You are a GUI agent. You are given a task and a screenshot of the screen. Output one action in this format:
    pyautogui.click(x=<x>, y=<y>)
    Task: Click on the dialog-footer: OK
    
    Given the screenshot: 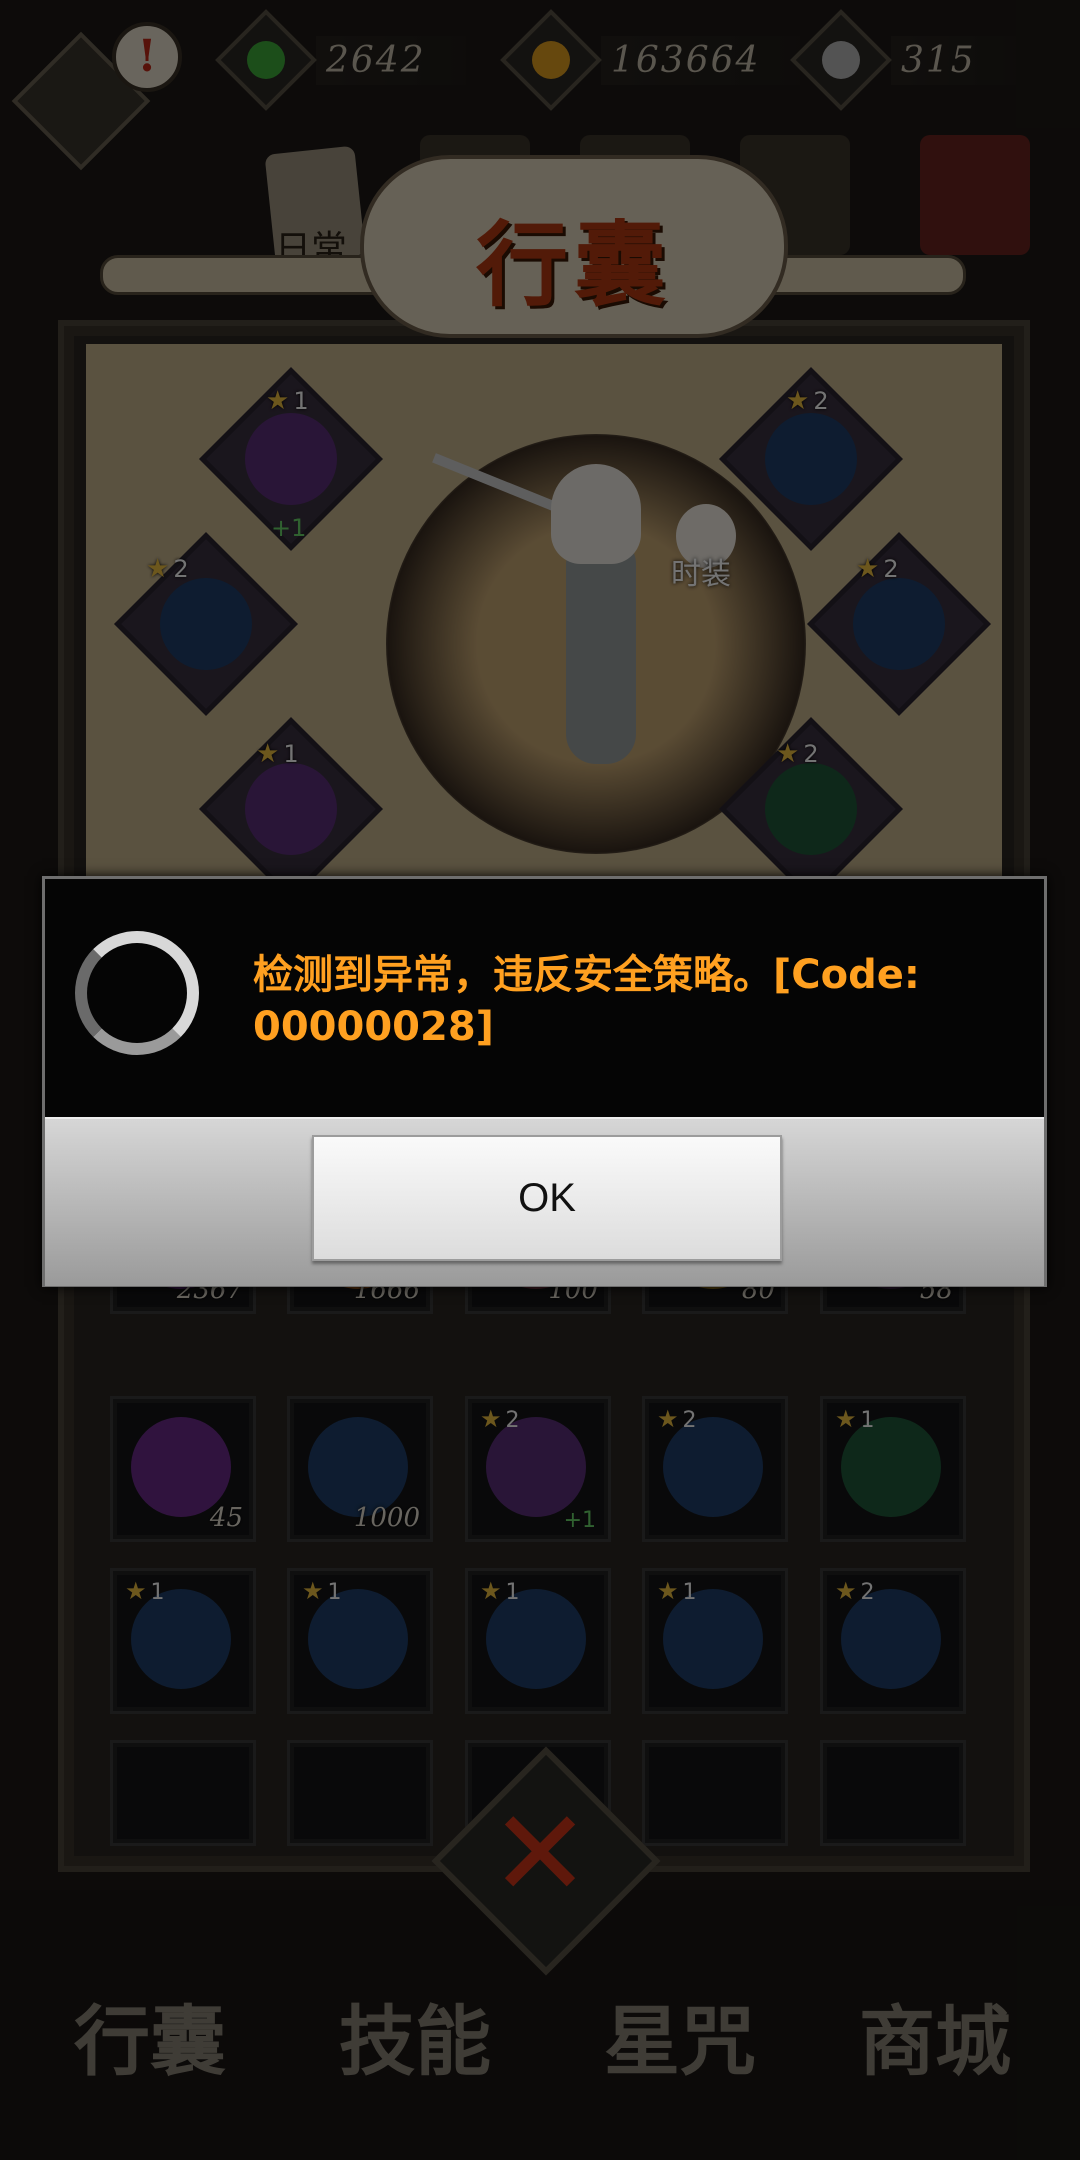 What is the action you would take?
    pyautogui.click(x=544, y=1201)
    